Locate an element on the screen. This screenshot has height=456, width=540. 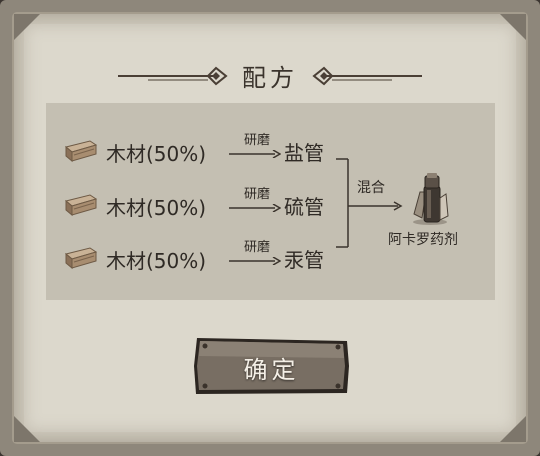
result-item-name: 阿卡罗药剂 is located at coordinates (423, 240).